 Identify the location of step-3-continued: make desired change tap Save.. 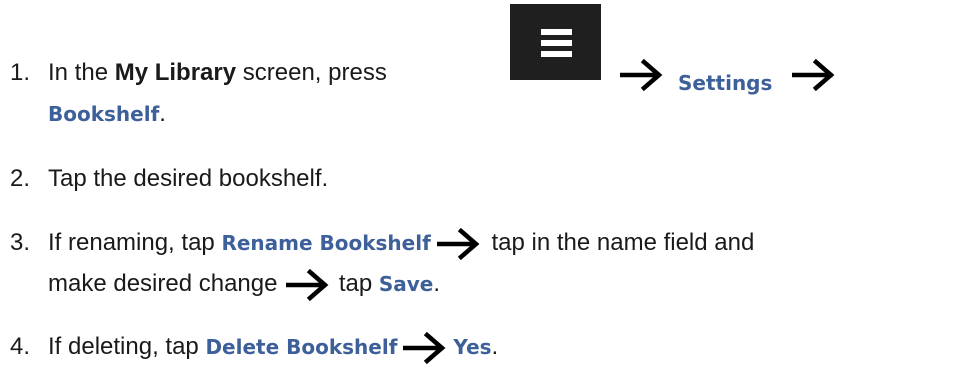
(225, 284).